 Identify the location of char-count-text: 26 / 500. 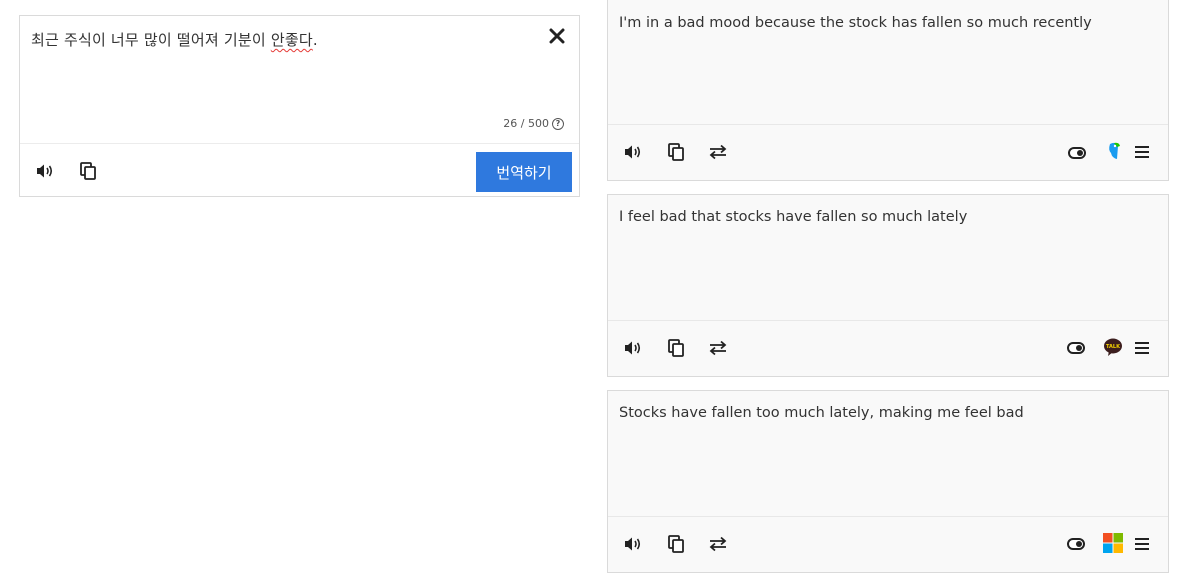
(526, 123).